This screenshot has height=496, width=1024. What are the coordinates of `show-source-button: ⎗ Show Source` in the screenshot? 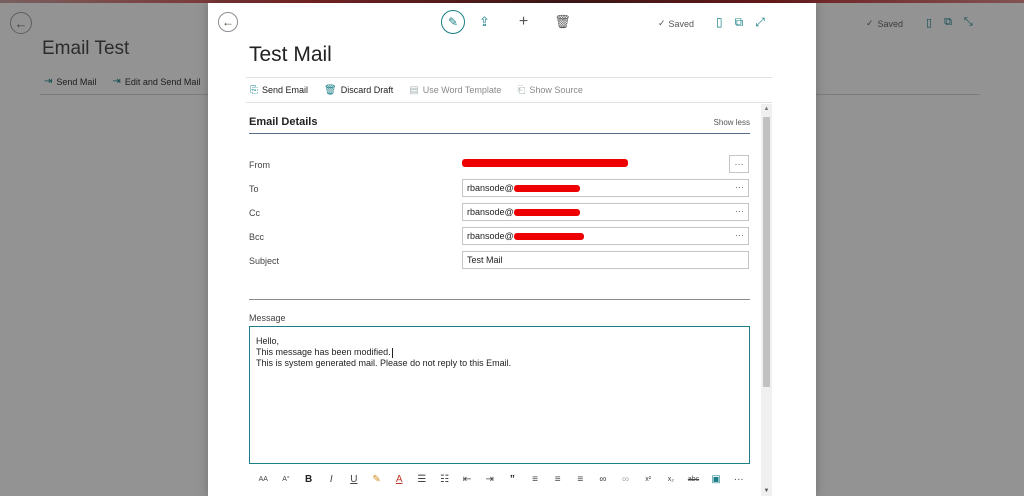 It's located at (550, 90).